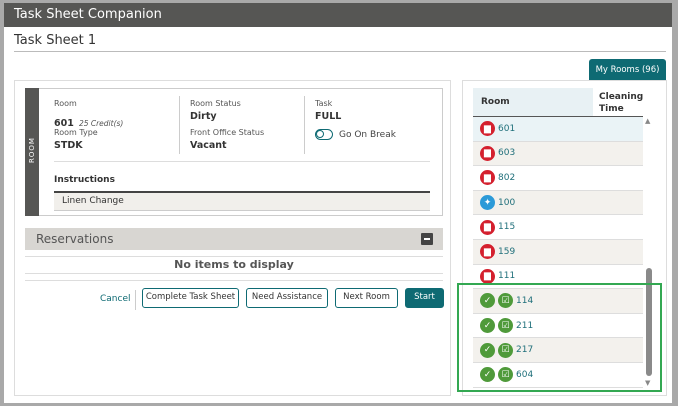 This screenshot has height=406, width=678. I want to click on room-row: ▆ 603, so click(558, 154).